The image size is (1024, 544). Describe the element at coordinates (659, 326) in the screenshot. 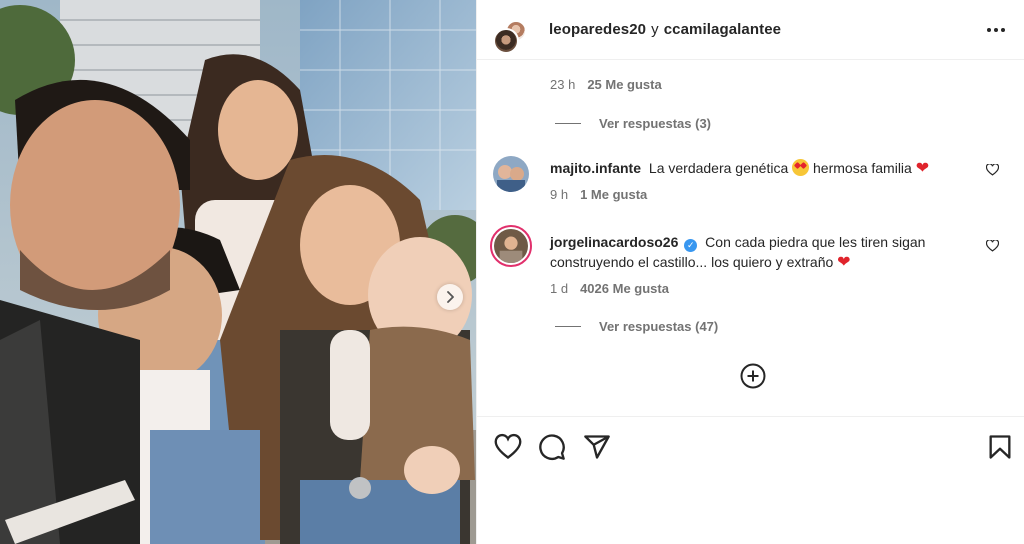

I see `view-replies-label: Ver respuestas (47)` at that location.